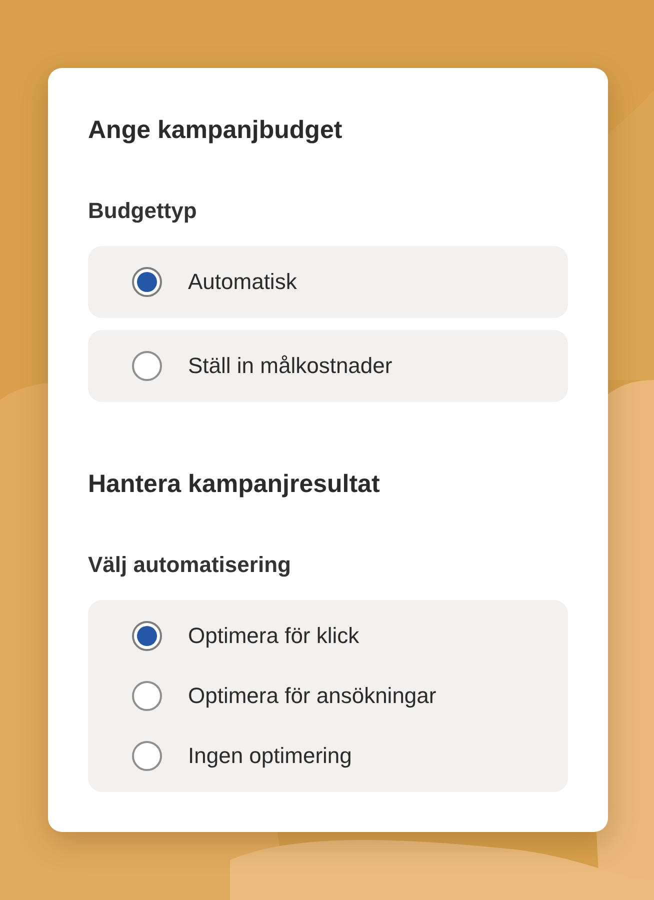 This screenshot has width=654, height=900. What do you see at coordinates (274, 636) in the screenshot?
I see `option-label: Optimera för klick` at bounding box center [274, 636].